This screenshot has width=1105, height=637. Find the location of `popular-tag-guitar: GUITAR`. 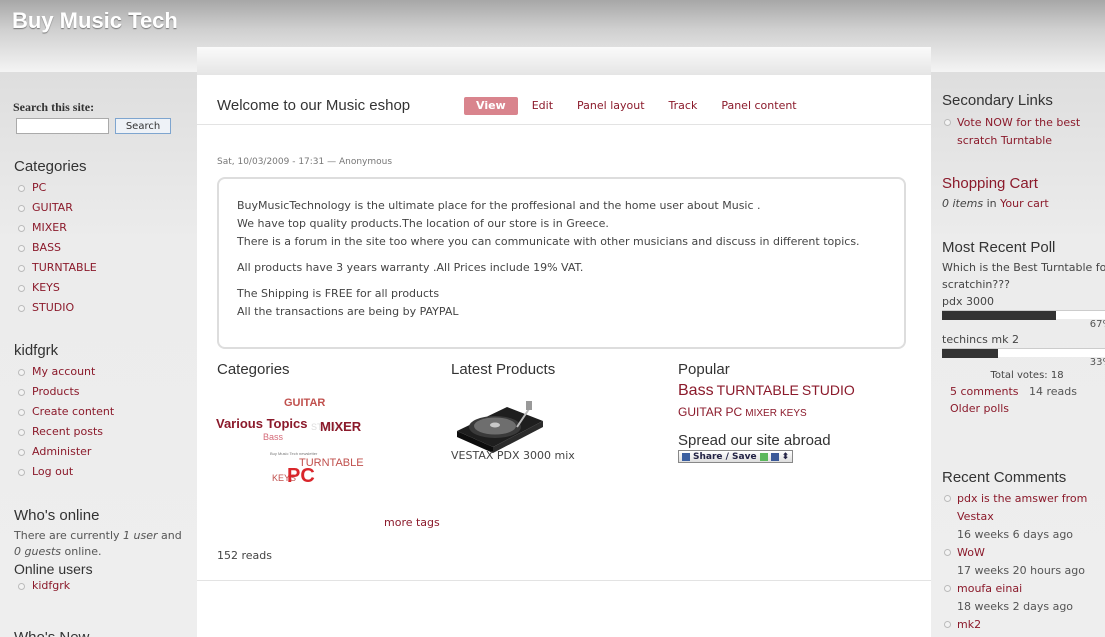

popular-tag-guitar: GUITAR is located at coordinates (700, 412).